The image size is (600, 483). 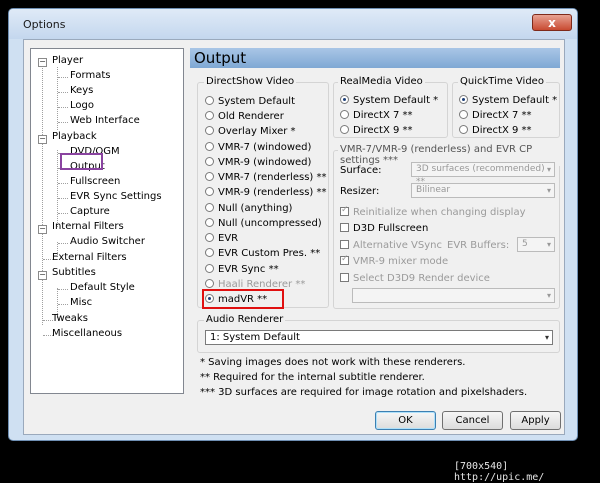 What do you see at coordinates (495, 115) in the screenshot?
I see `qt-radio-directx7: DirectX 7 **` at bounding box center [495, 115].